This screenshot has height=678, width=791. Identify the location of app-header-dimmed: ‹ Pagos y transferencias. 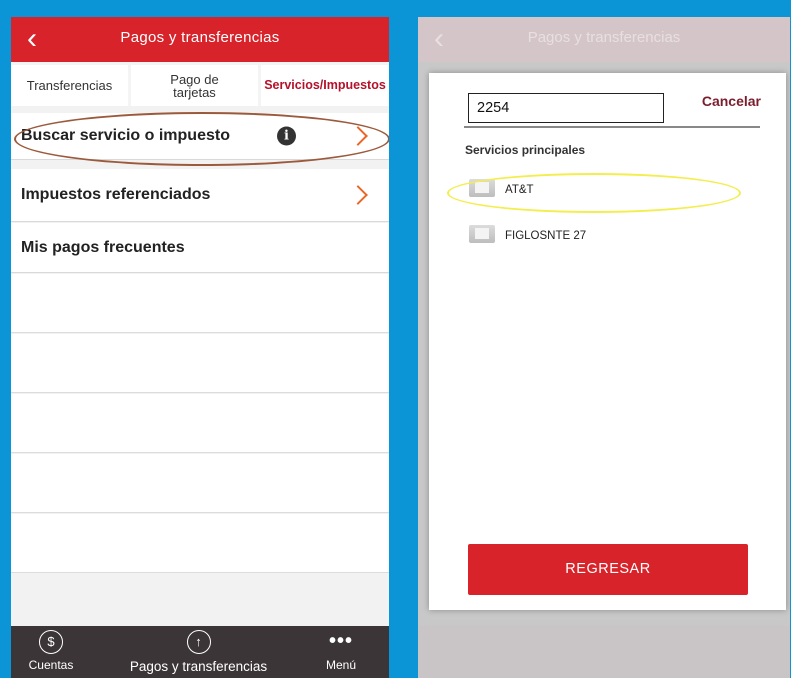
(604, 39).